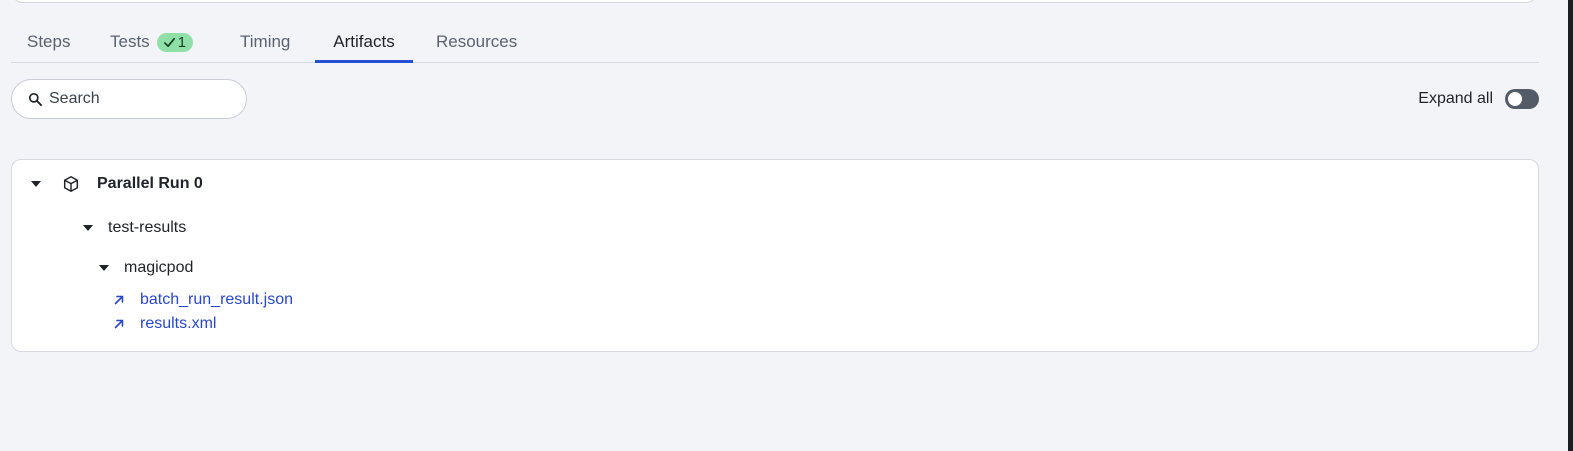 Image resolution: width=1573 pixels, height=451 pixels. I want to click on expand-all-control: Expand all, so click(1478, 99).